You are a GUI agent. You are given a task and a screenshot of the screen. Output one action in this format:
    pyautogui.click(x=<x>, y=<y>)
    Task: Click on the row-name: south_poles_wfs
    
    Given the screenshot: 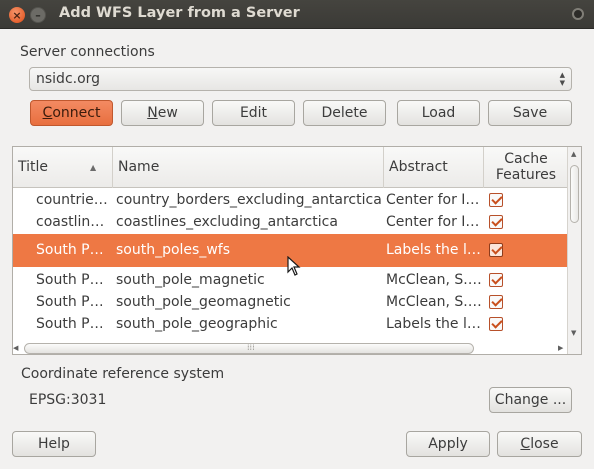 What is the action you would take?
    pyautogui.click(x=173, y=250)
    